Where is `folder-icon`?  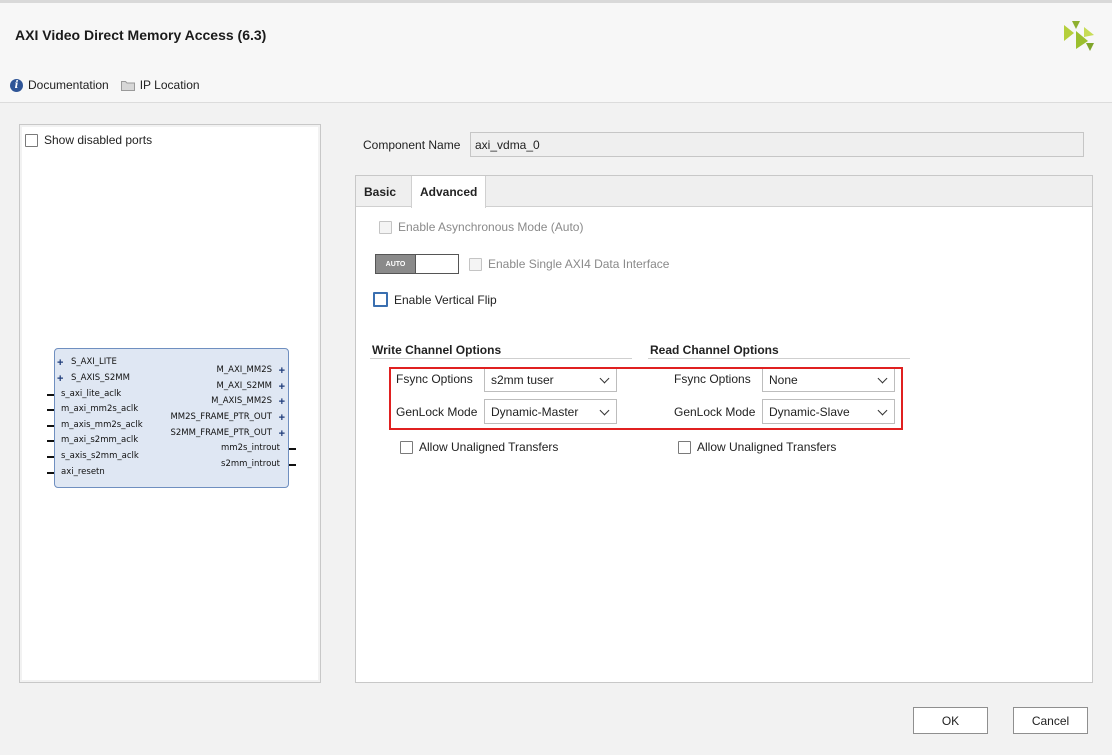 folder-icon is located at coordinates (127, 85).